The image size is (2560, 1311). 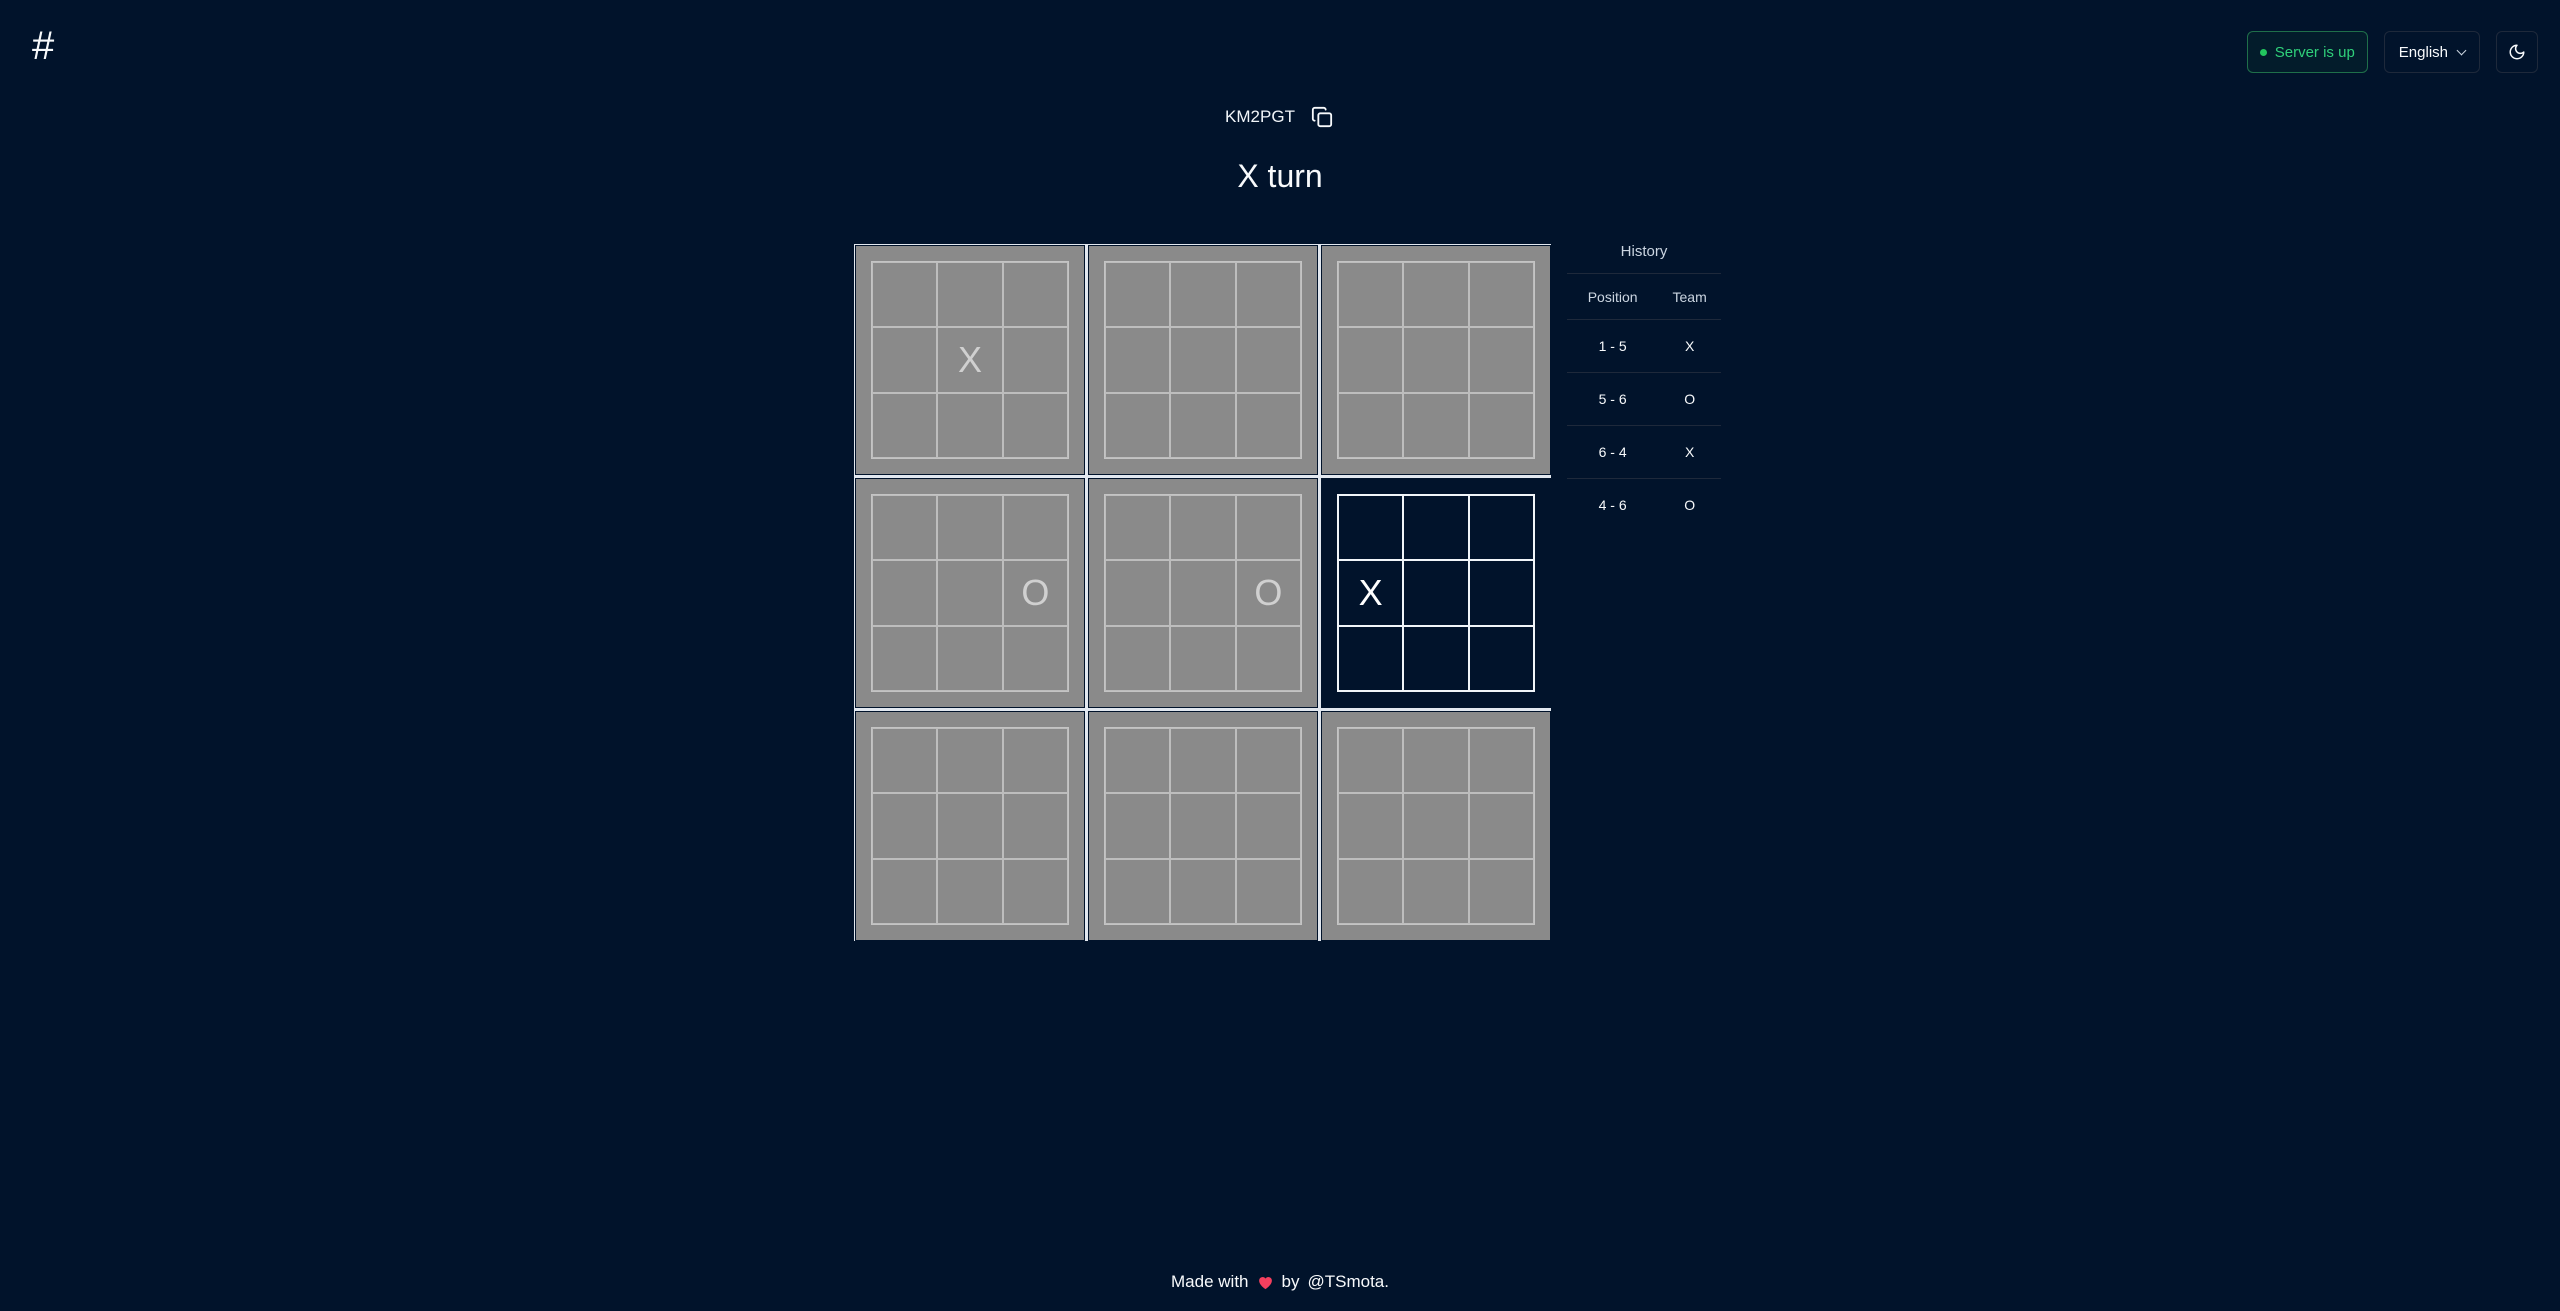 What do you see at coordinates (2307, 52) in the screenshot?
I see `server-status-badge: Server is up` at bounding box center [2307, 52].